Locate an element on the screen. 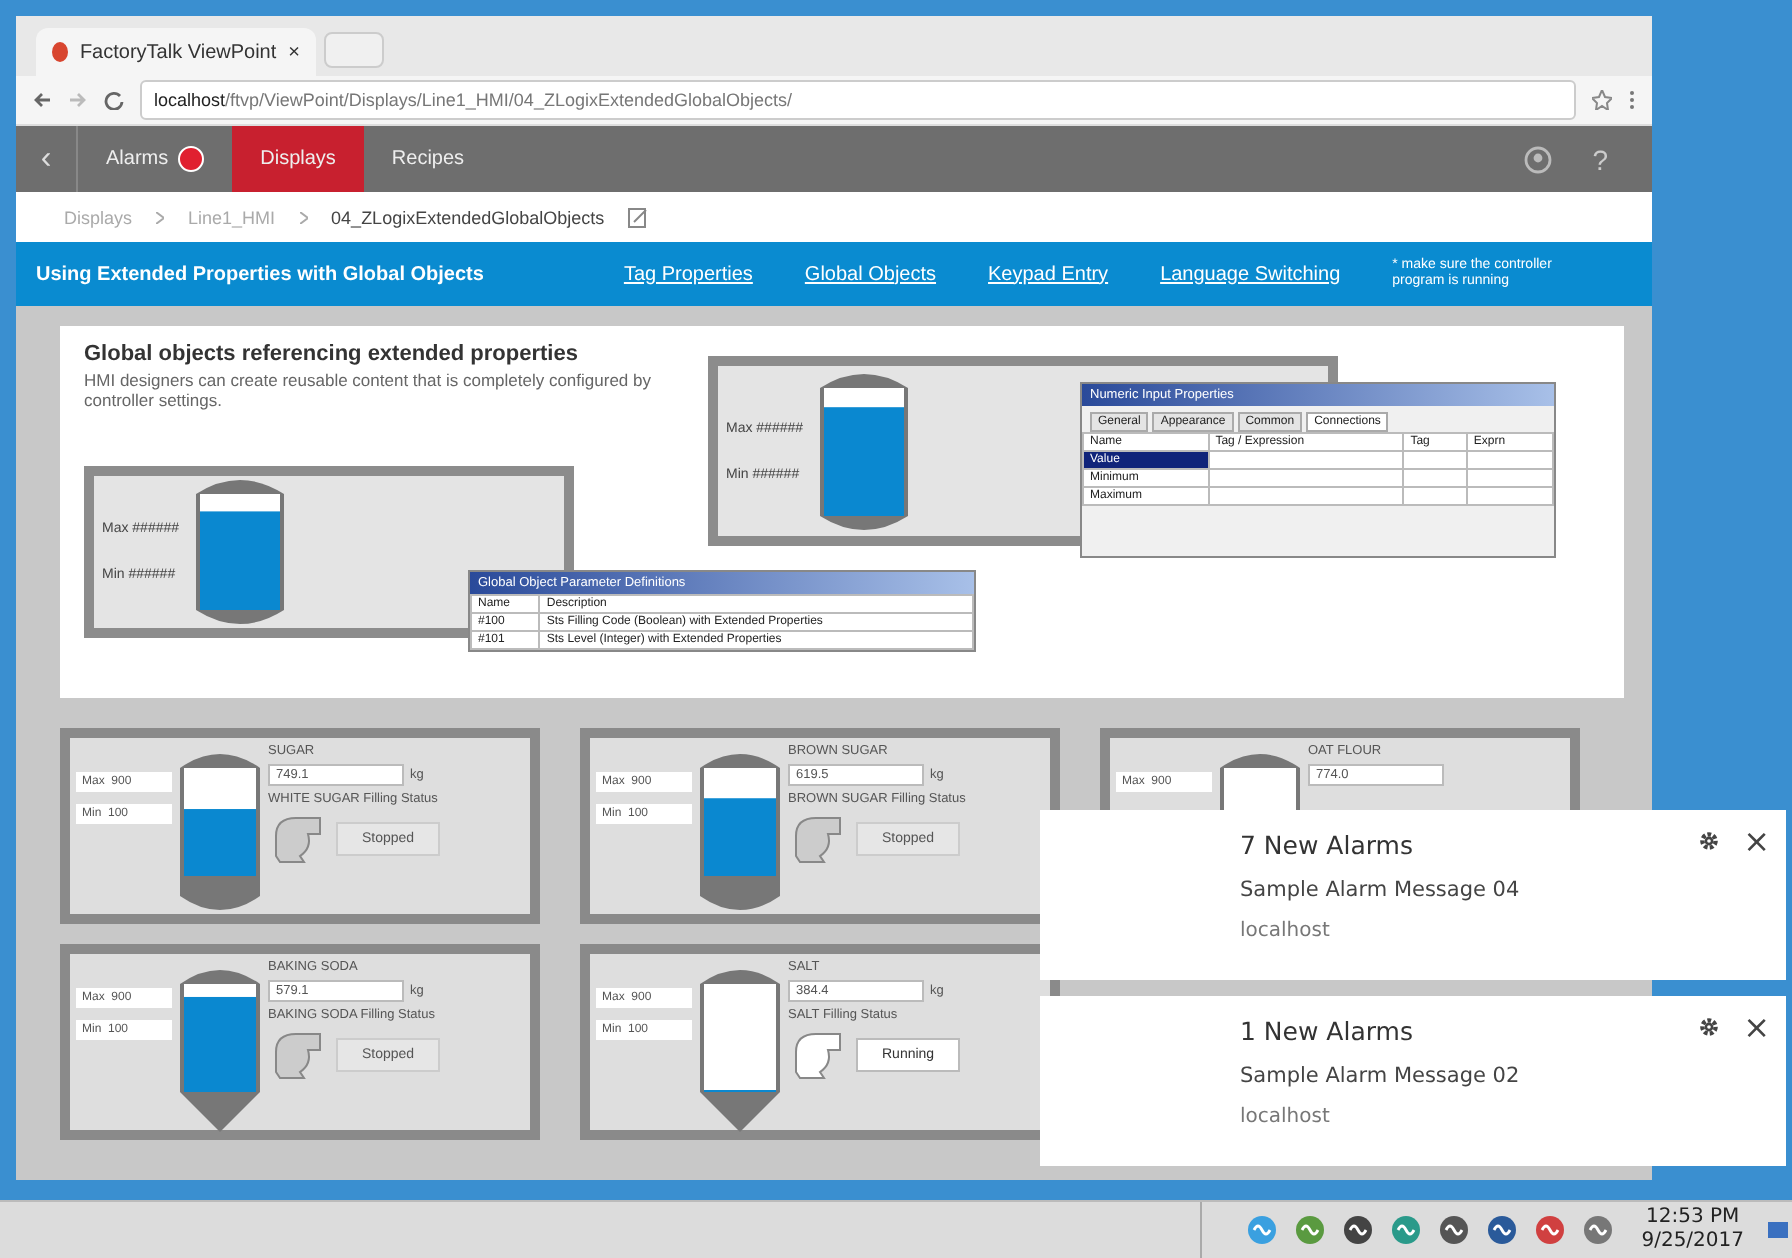 Image resolution: width=1792 pixels, height=1258 pixels. nav-tab: Alarms is located at coordinates (155, 159).